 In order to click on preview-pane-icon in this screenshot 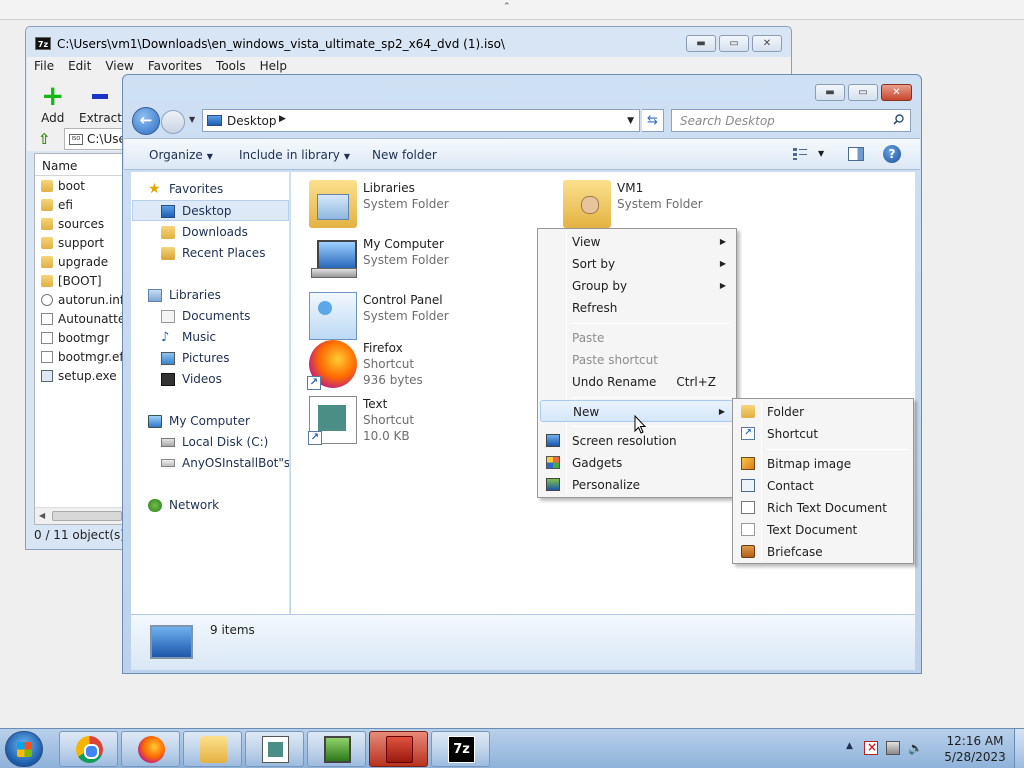, I will do `click(856, 154)`.